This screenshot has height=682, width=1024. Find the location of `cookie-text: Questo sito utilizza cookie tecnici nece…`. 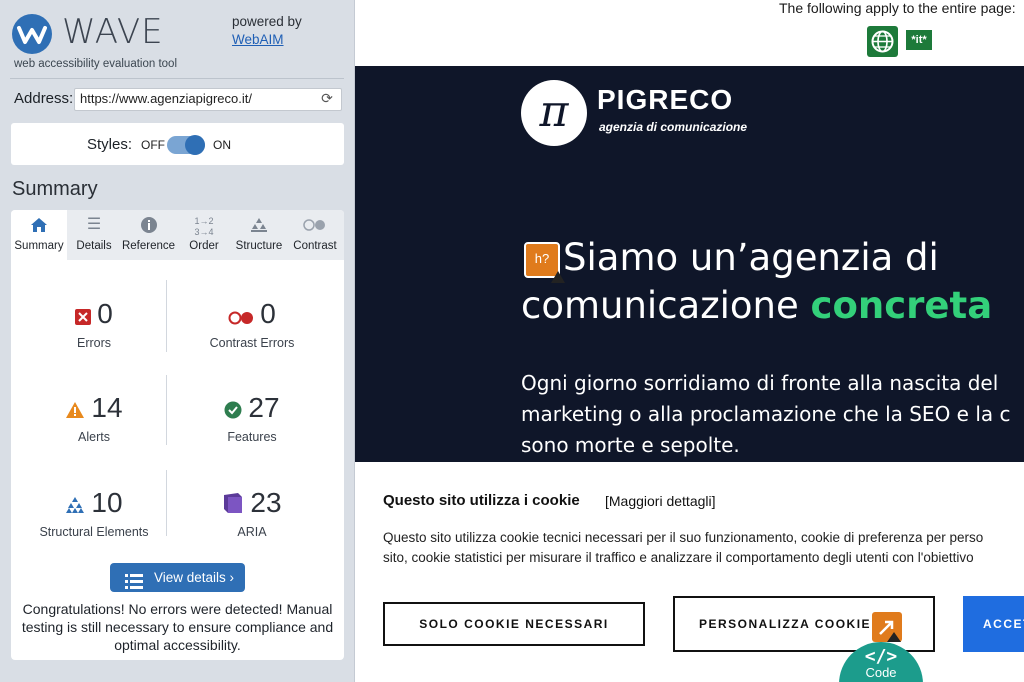

cookie-text: Questo sito utilizza cookie tecnici nece… is located at coordinates (683, 547).